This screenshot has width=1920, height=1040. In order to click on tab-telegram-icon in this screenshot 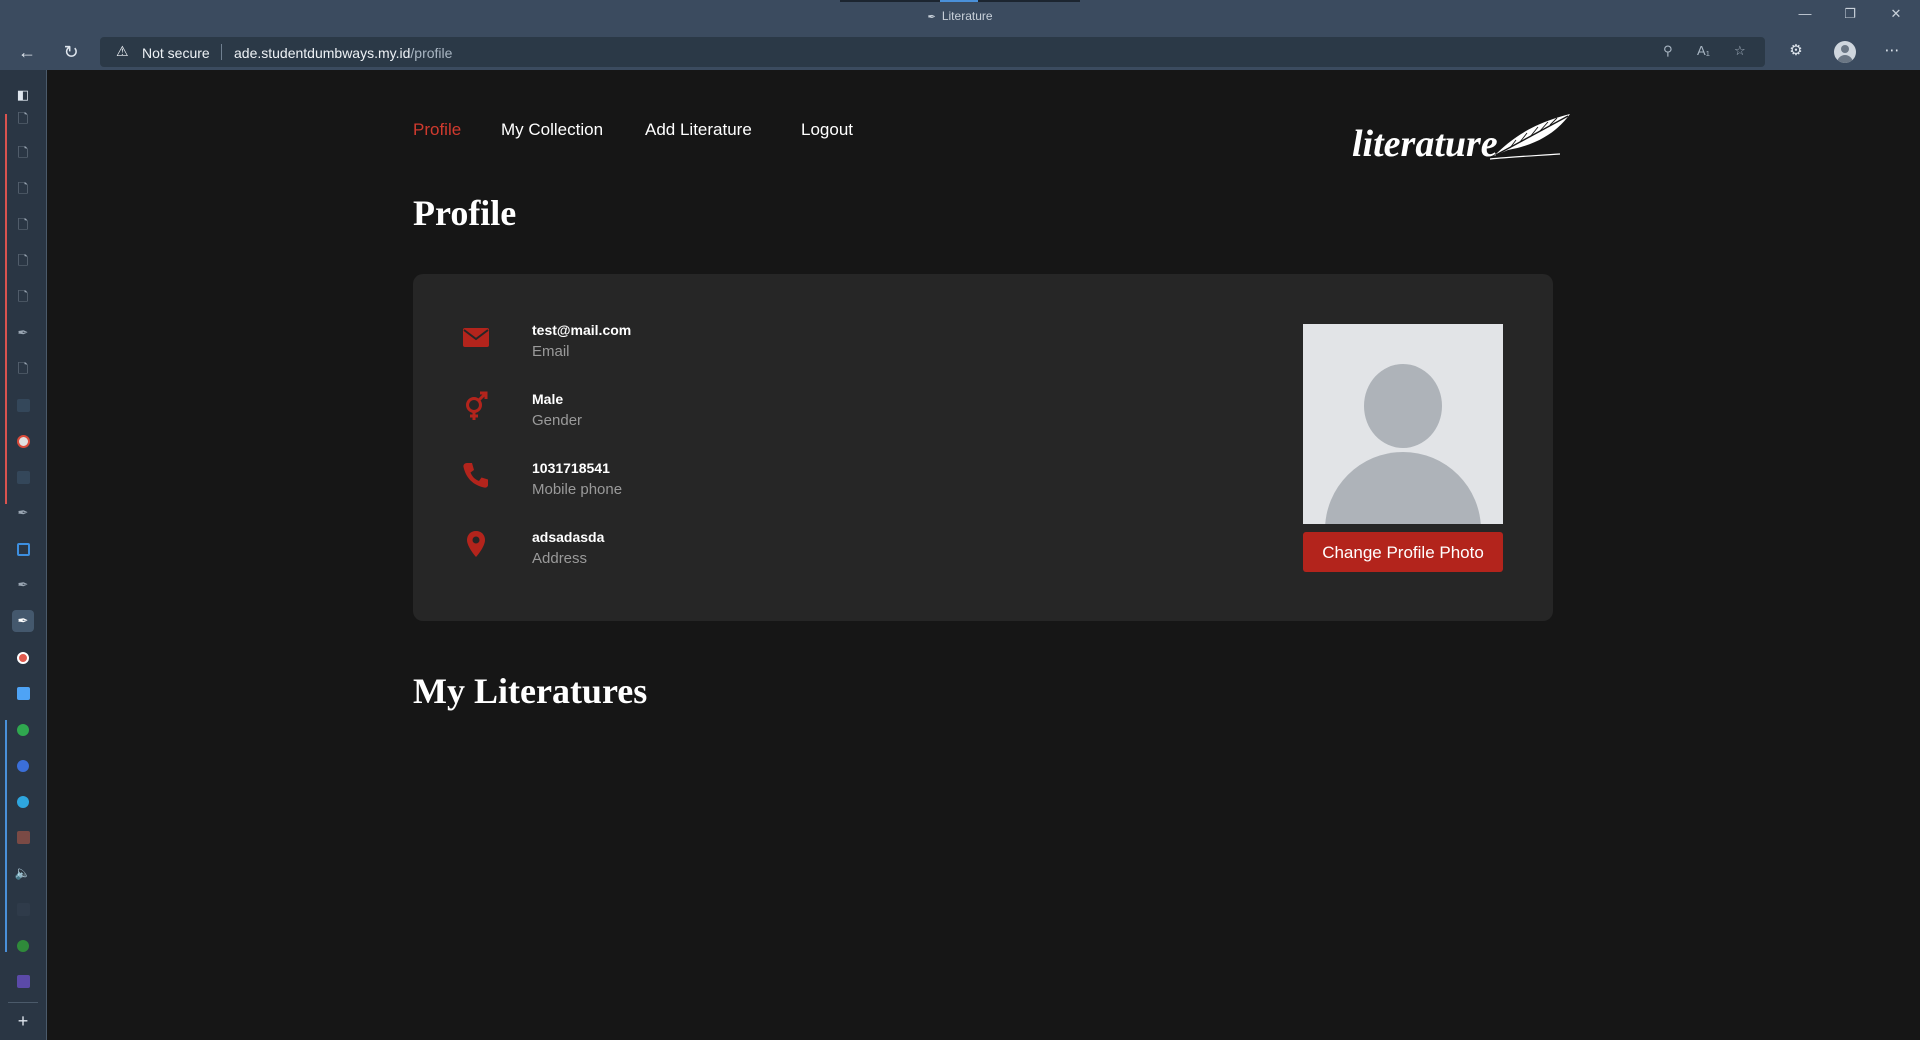, I will do `click(23, 801)`.